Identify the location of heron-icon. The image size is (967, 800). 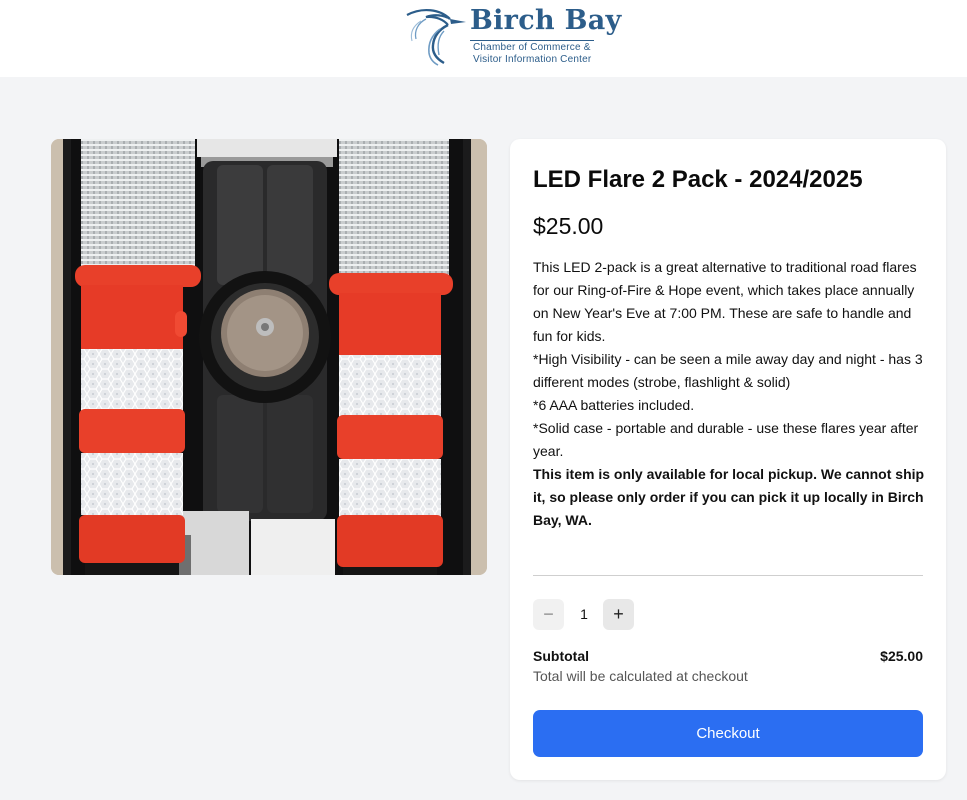
(436, 37).